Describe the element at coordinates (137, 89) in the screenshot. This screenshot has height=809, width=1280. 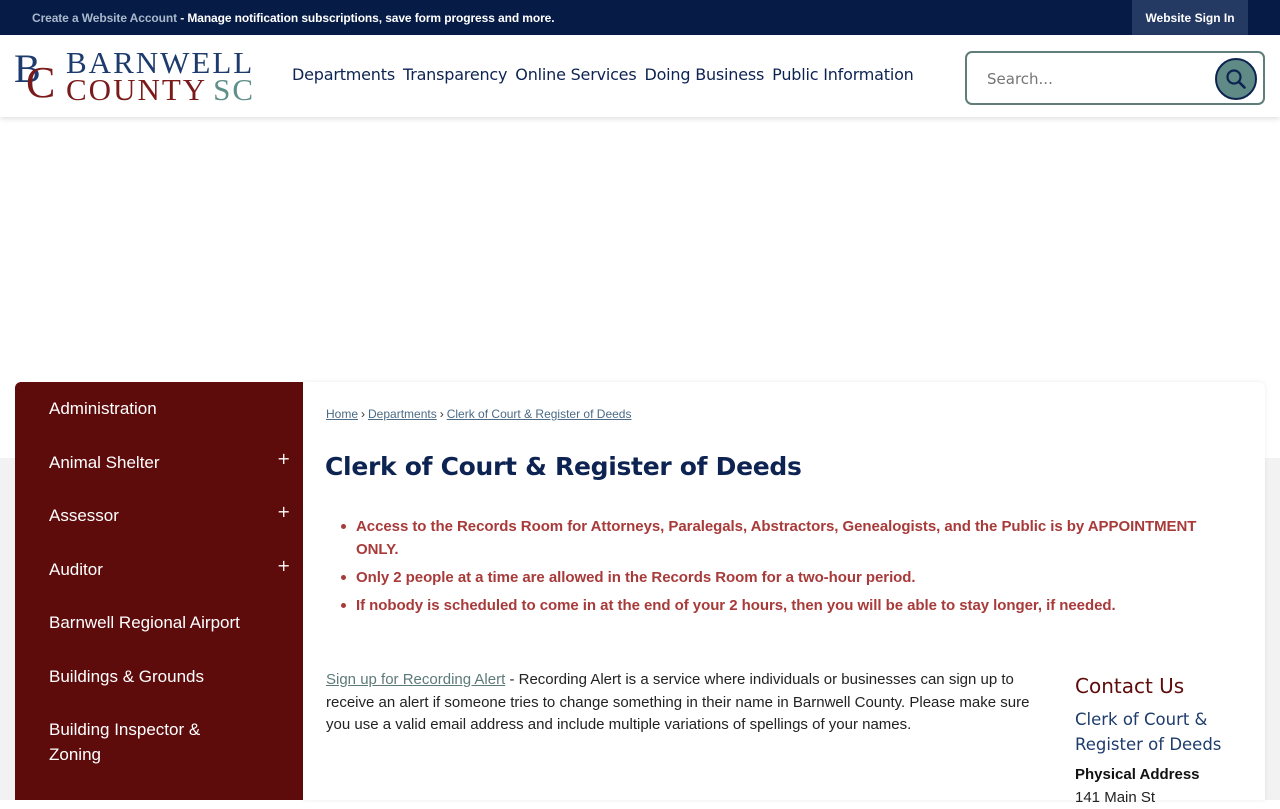
I see `logo-county: COUNTY` at that location.